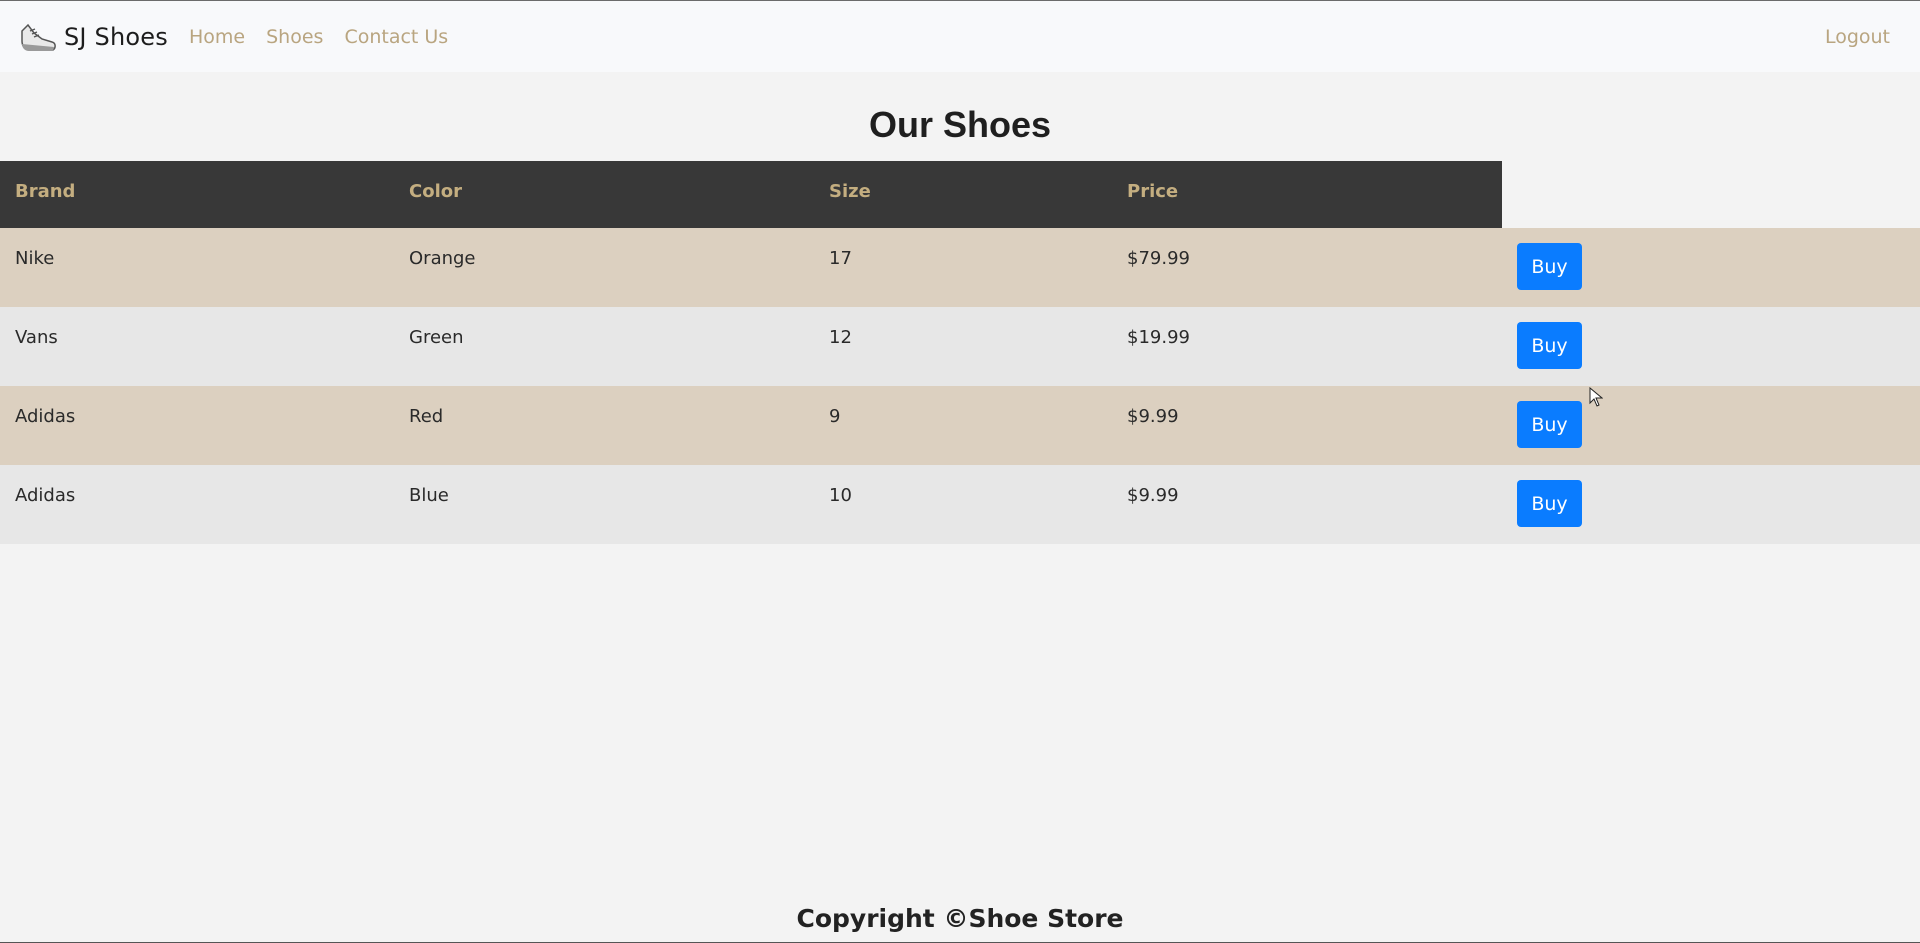  I want to click on table-row: Nike Orange 17 $79.99 Buy, so click(960, 267).